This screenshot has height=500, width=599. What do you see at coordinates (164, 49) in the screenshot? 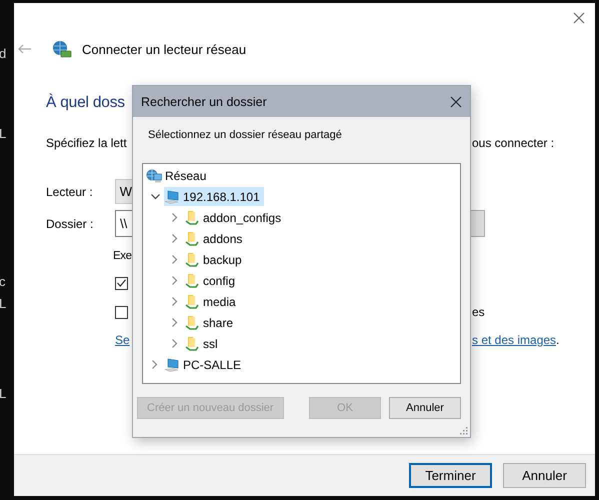
I see `window-title: Connecter un lecteur réseau` at bounding box center [164, 49].